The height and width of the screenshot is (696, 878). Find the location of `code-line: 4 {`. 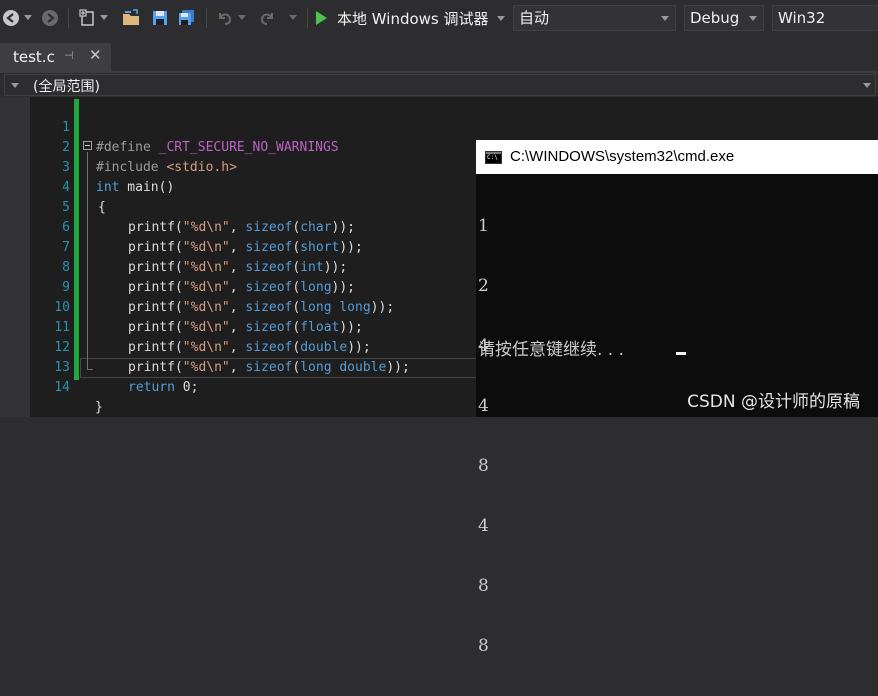

code-line: 4 { is located at coordinates (240, 186).